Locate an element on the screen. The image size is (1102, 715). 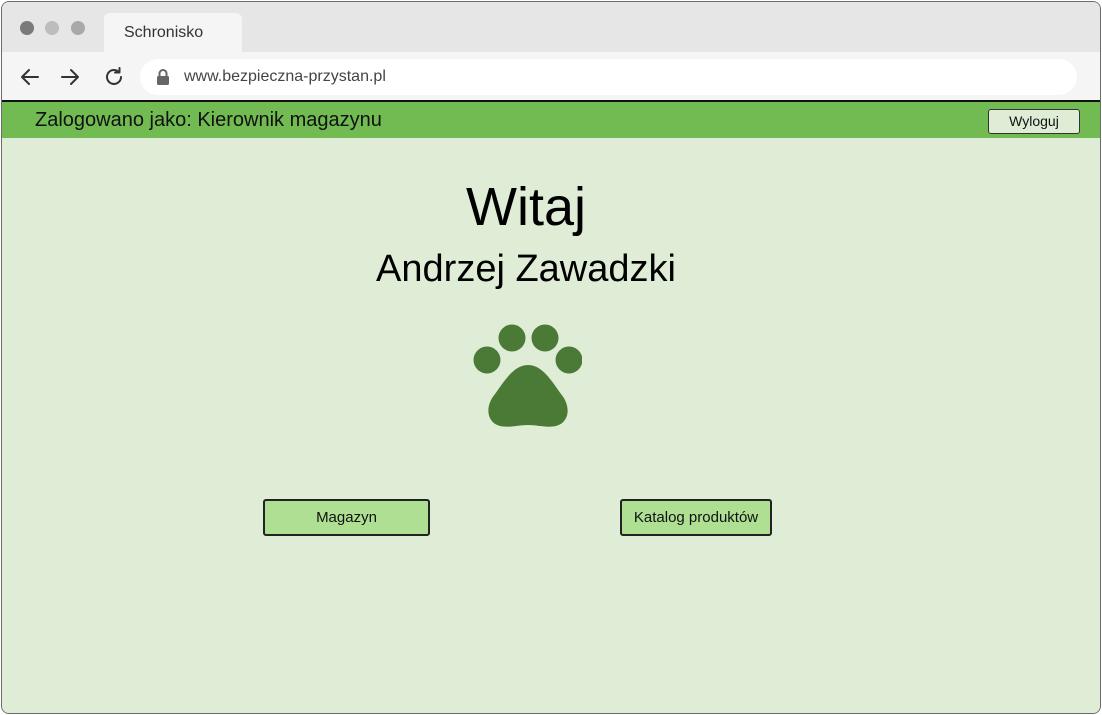
url-text: www.bezpieczna-przystan.pl is located at coordinates (285, 76).